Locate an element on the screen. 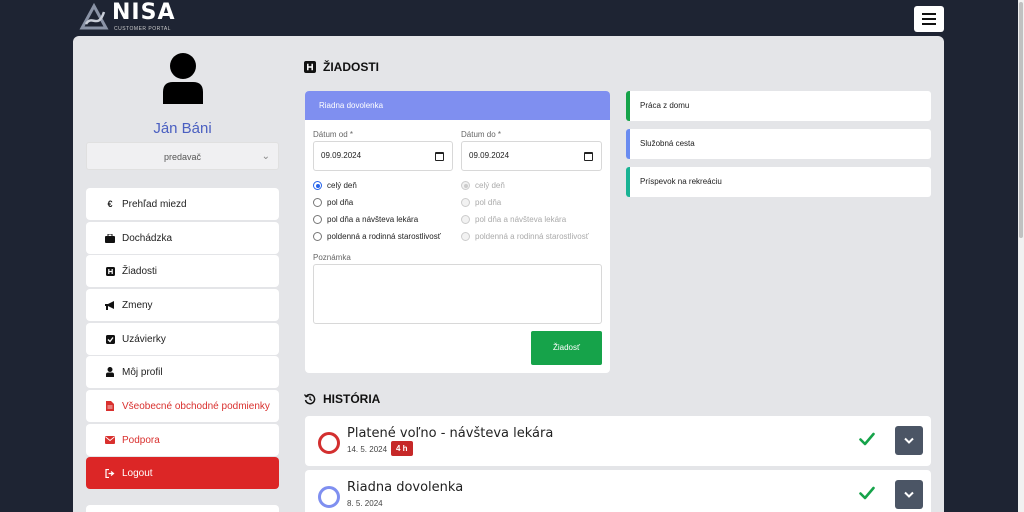 The image size is (1024, 512). radio-from-half-day: pol dňa is located at coordinates (333, 202).